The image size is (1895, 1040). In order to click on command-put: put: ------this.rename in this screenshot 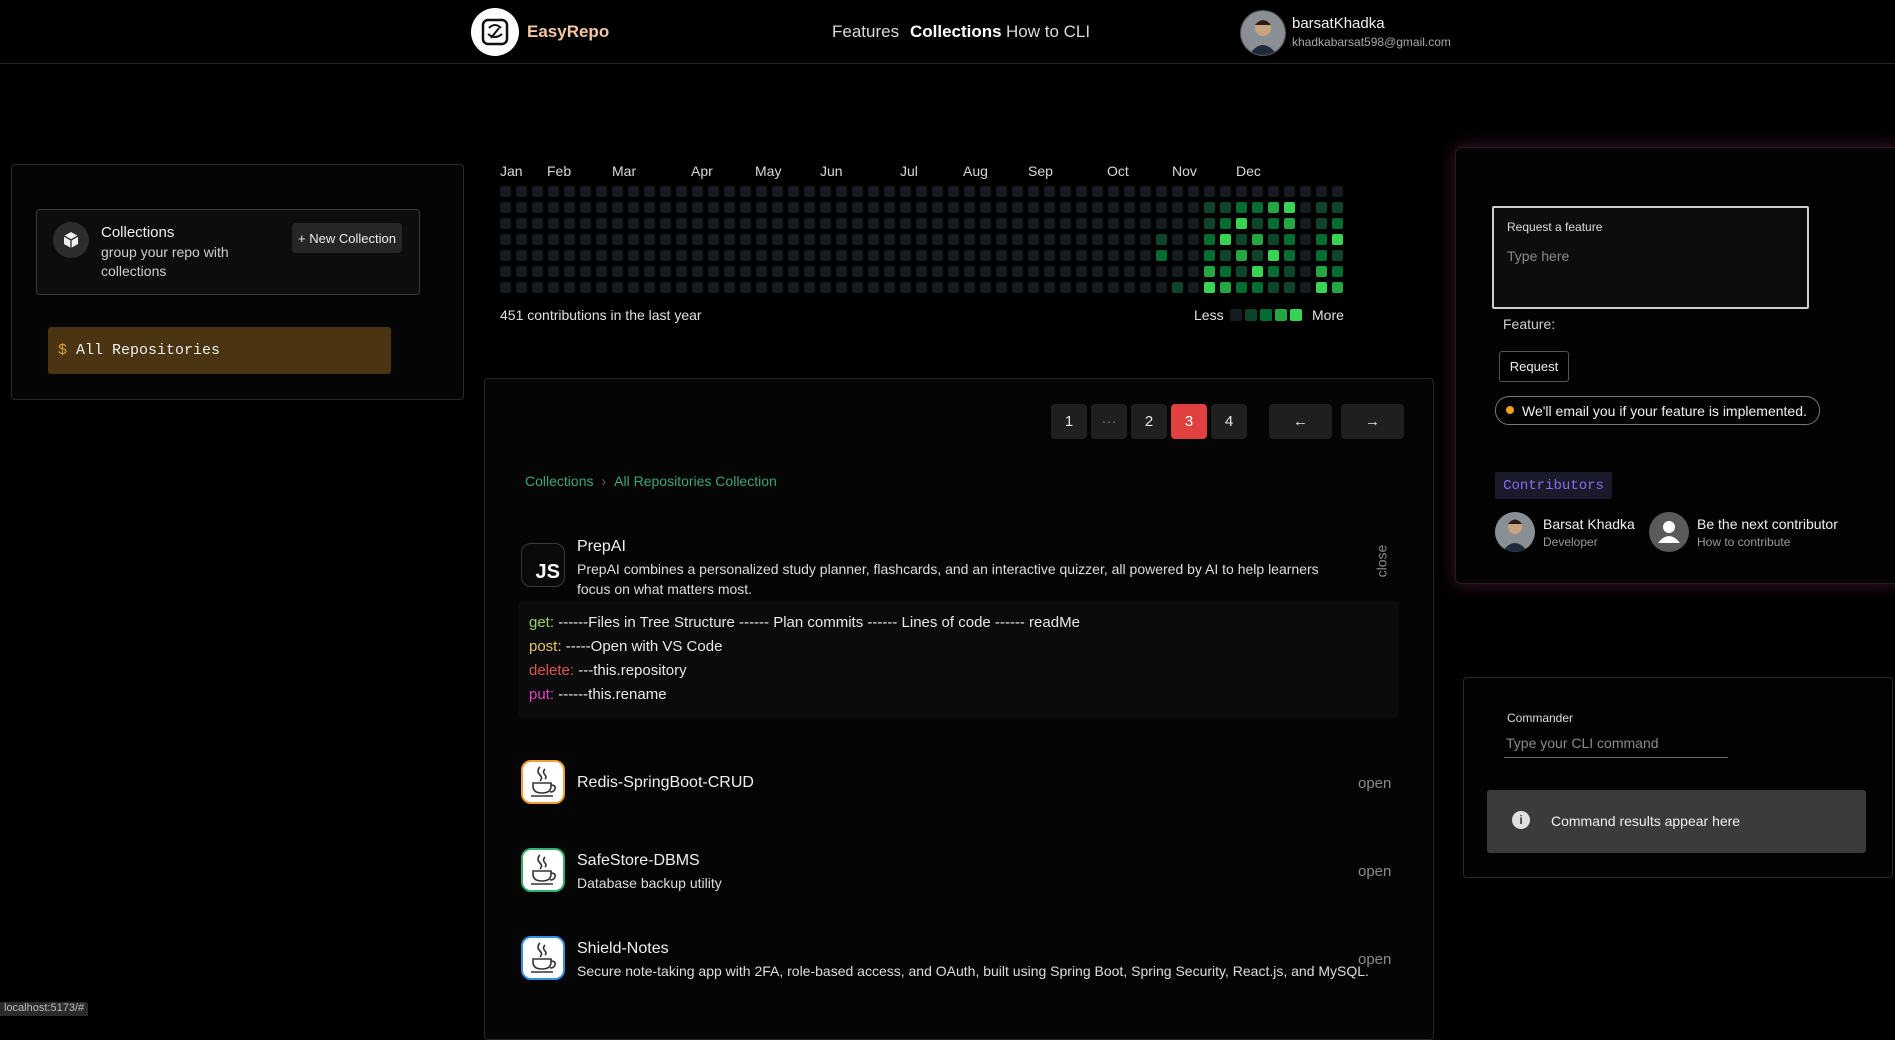, I will do `click(598, 694)`.